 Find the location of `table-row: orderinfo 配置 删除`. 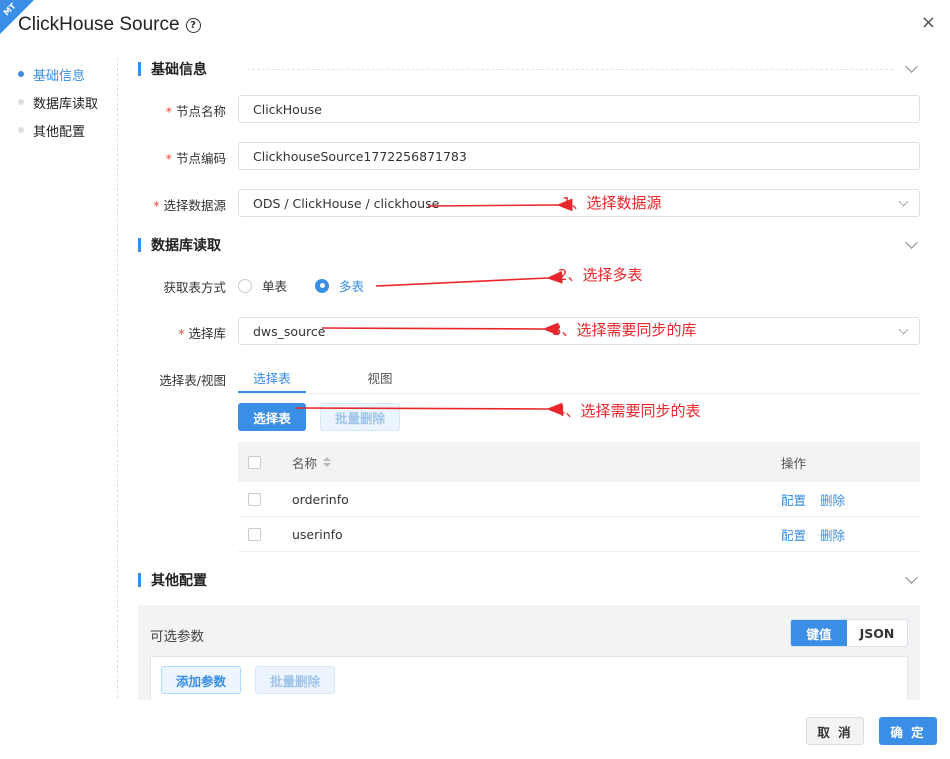

table-row: orderinfo 配置 删除 is located at coordinates (579, 499).